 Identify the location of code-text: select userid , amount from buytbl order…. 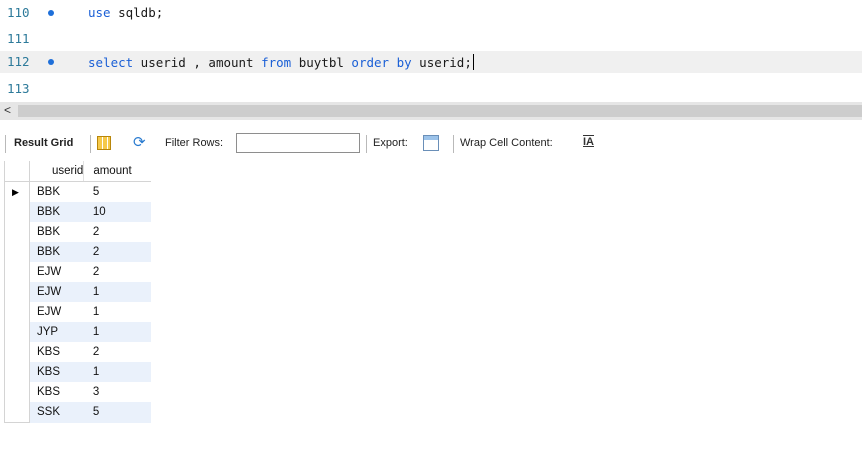
(281, 62).